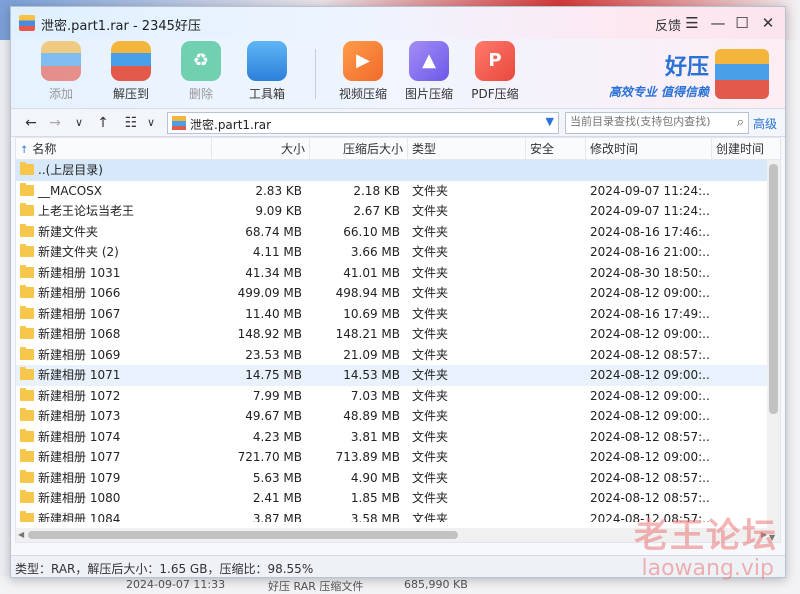  What do you see at coordinates (79, 313) in the screenshot?
I see `file-name-label: 新建相册 1067` at bounding box center [79, 313].